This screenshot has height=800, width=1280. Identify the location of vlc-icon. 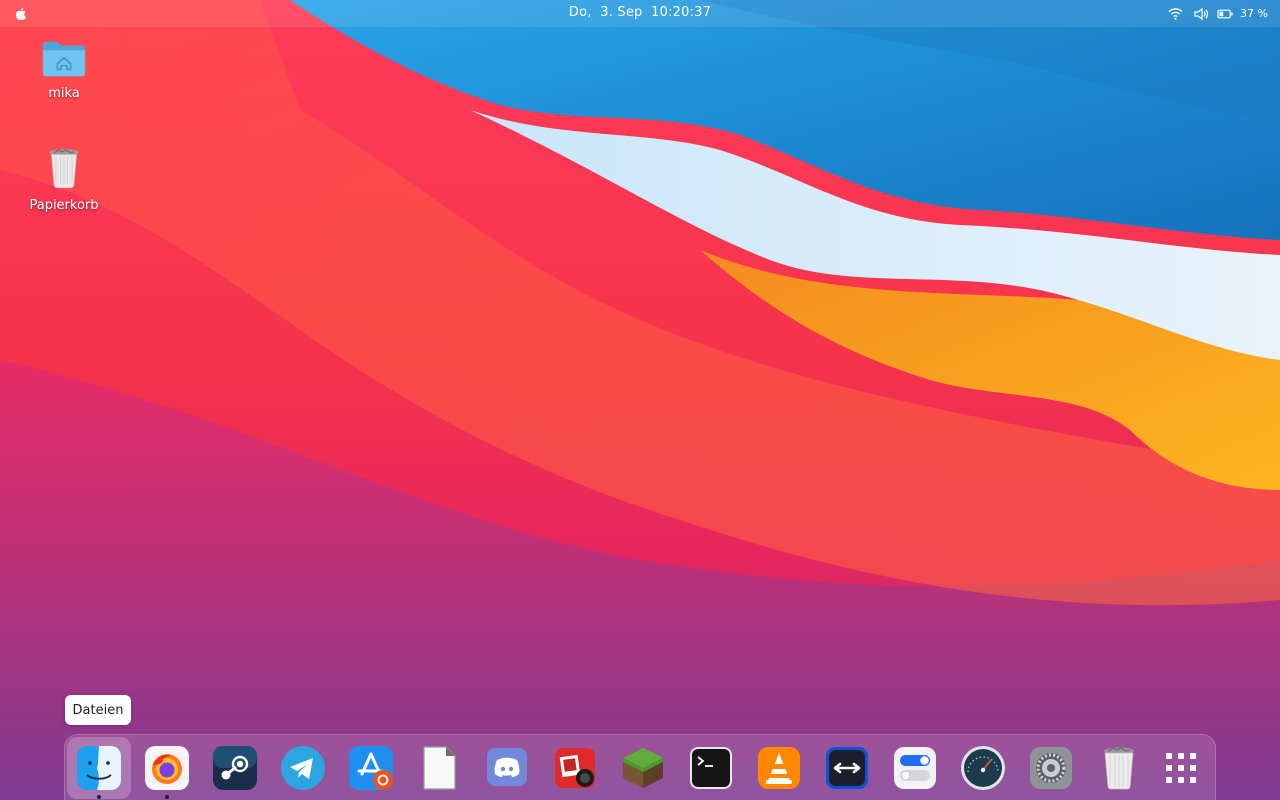
(779, 768).